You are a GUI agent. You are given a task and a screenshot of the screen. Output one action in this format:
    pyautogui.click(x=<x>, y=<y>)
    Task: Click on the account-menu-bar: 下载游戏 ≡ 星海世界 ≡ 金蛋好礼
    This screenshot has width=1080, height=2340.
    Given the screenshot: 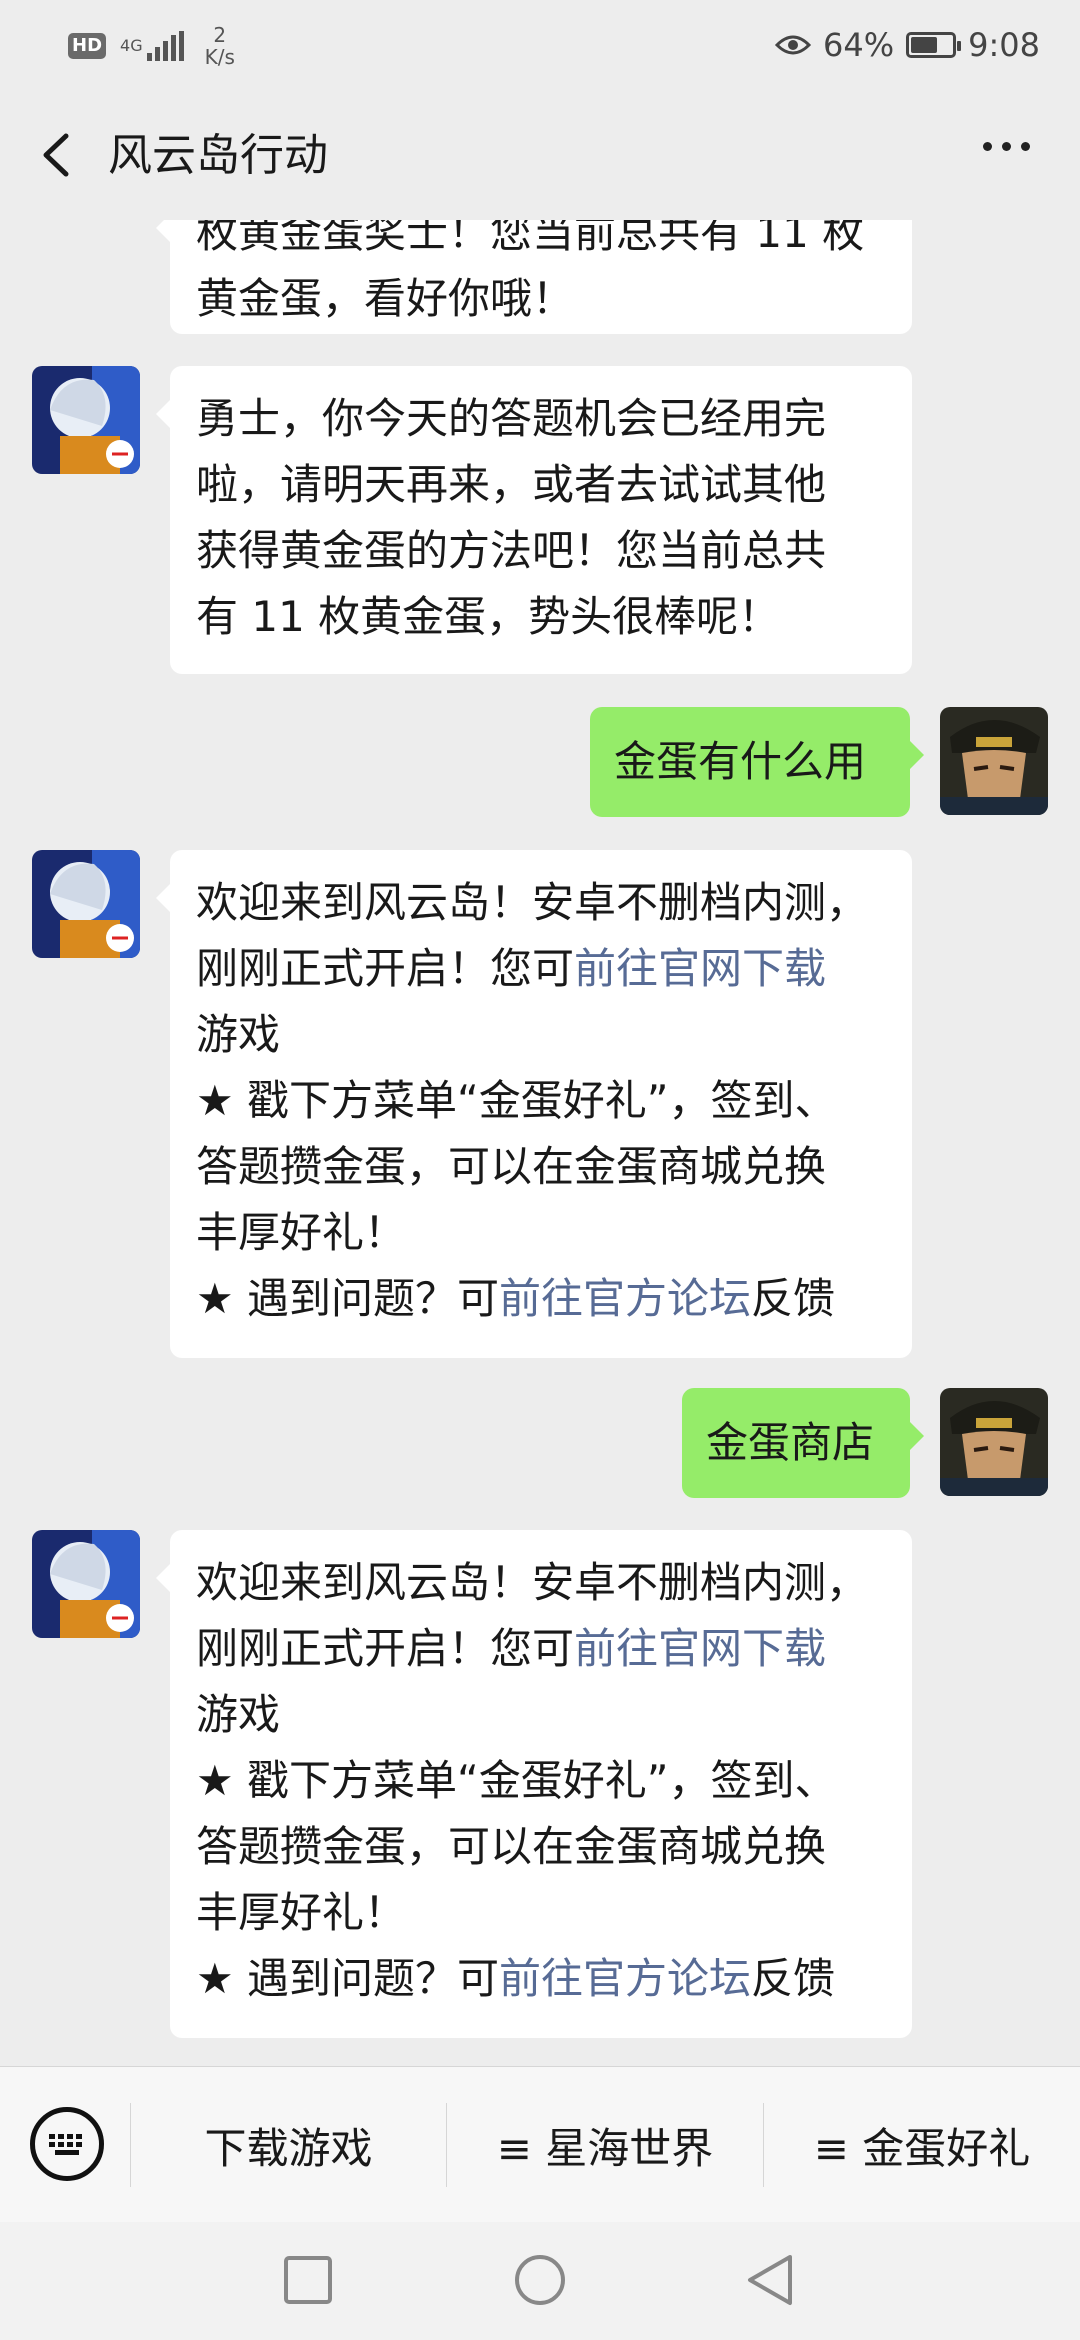 What is the action you would take?
    pyautogui.click(x=540, y=2144)
    